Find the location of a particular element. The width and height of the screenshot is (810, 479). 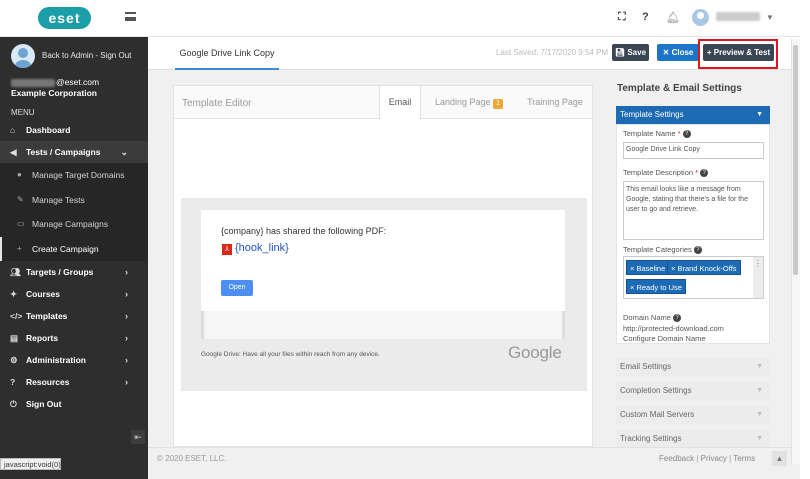

template-name-label: Template Name * ? is located at coordinates (657, 134).